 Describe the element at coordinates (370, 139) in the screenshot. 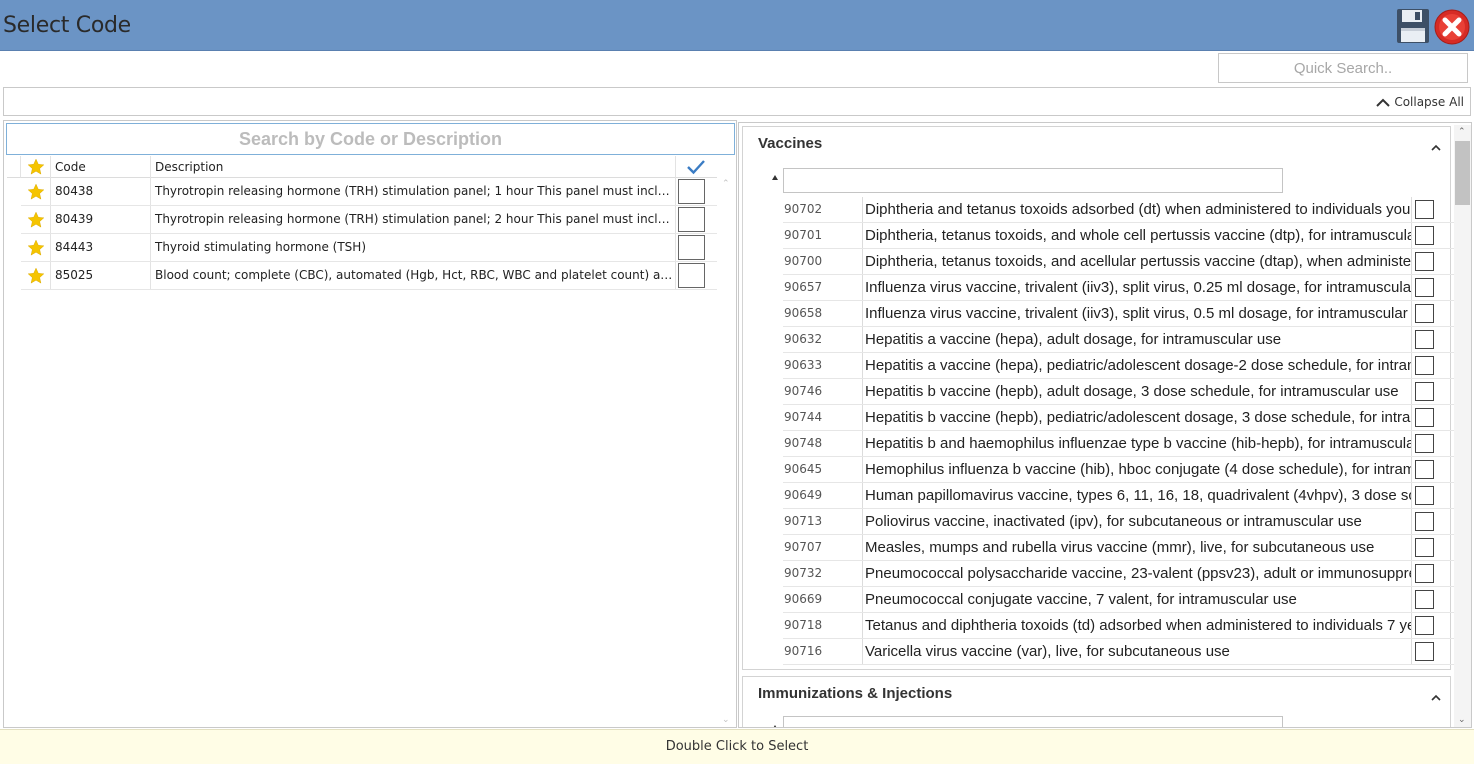

I see `code-search-input` at that location.